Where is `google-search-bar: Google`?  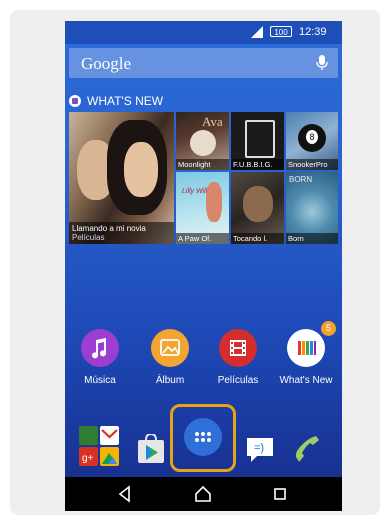 google-search-bar: Google is located at coordinates (203, 63).